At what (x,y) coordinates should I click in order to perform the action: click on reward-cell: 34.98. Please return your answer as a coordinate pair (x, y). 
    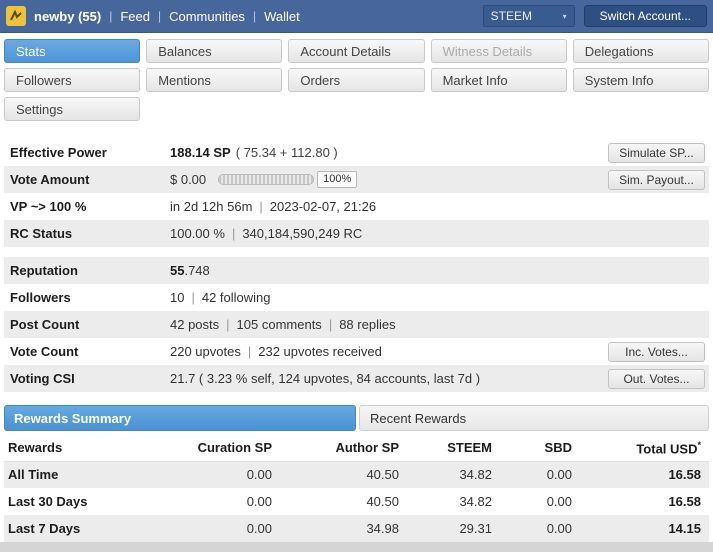
    Looking at the image, I should click on (382, 528).